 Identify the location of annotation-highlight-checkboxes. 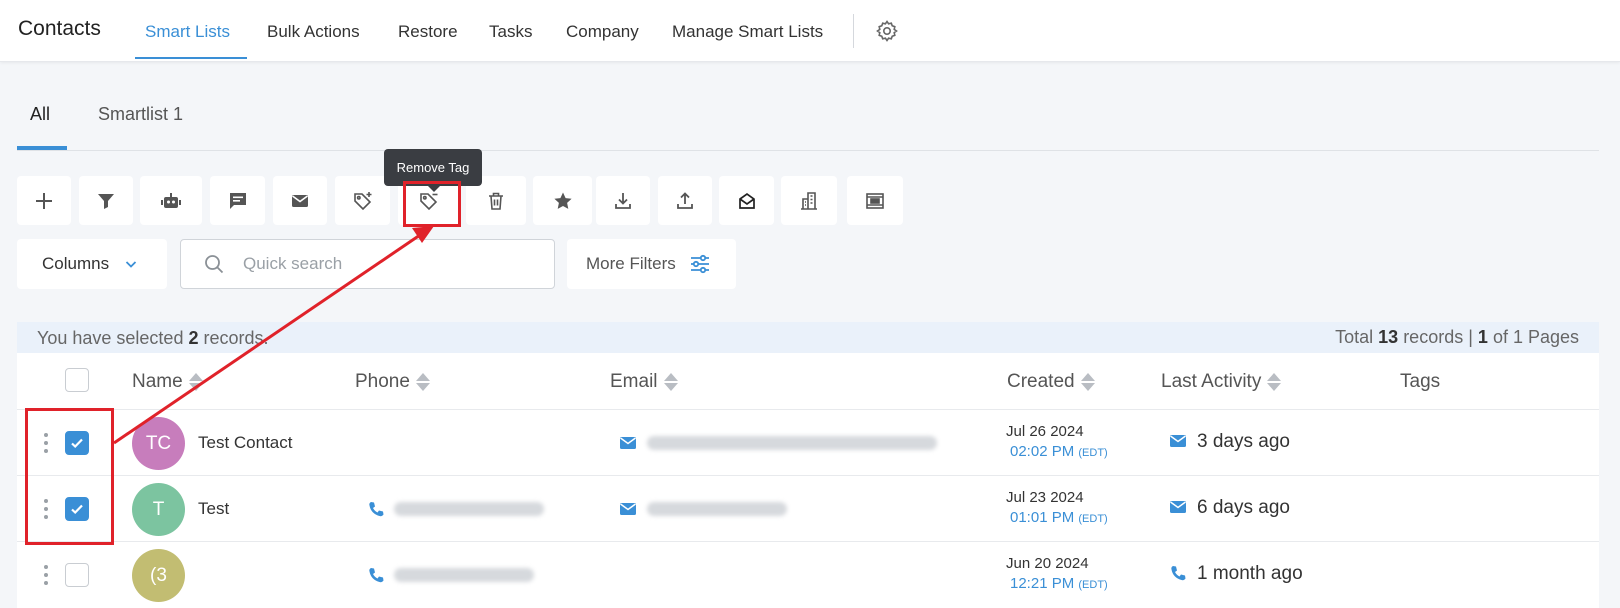
(69, 476).